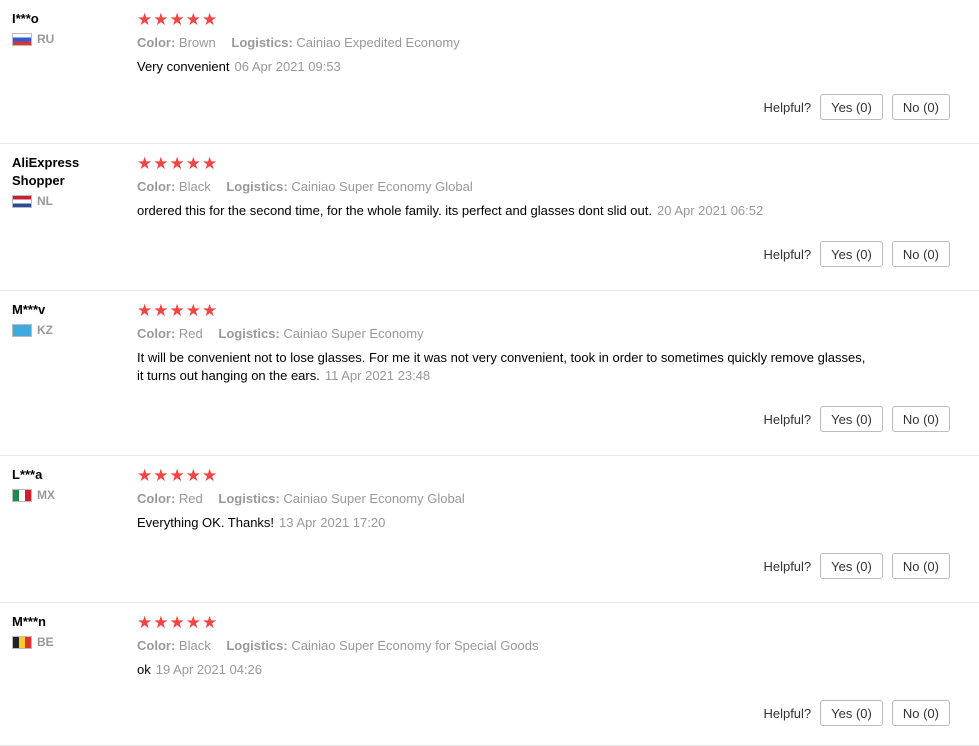 Image resolution: width=979 pixels, height=746 pixels. I want to click on reviewer-country: RU, so click(69, 39).